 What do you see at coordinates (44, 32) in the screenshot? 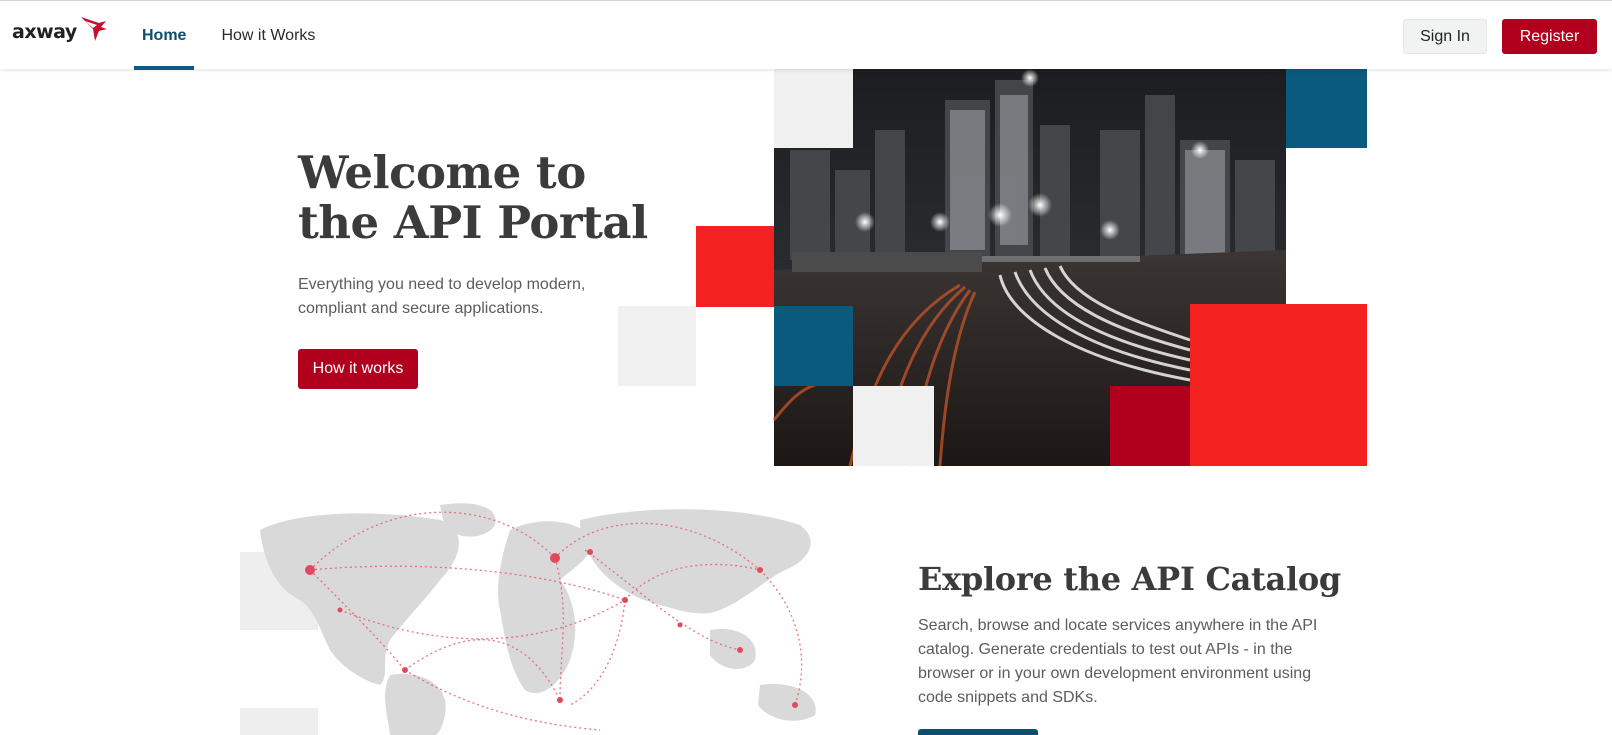
I see `logo-text: axway` at bounding box center [44, 32].